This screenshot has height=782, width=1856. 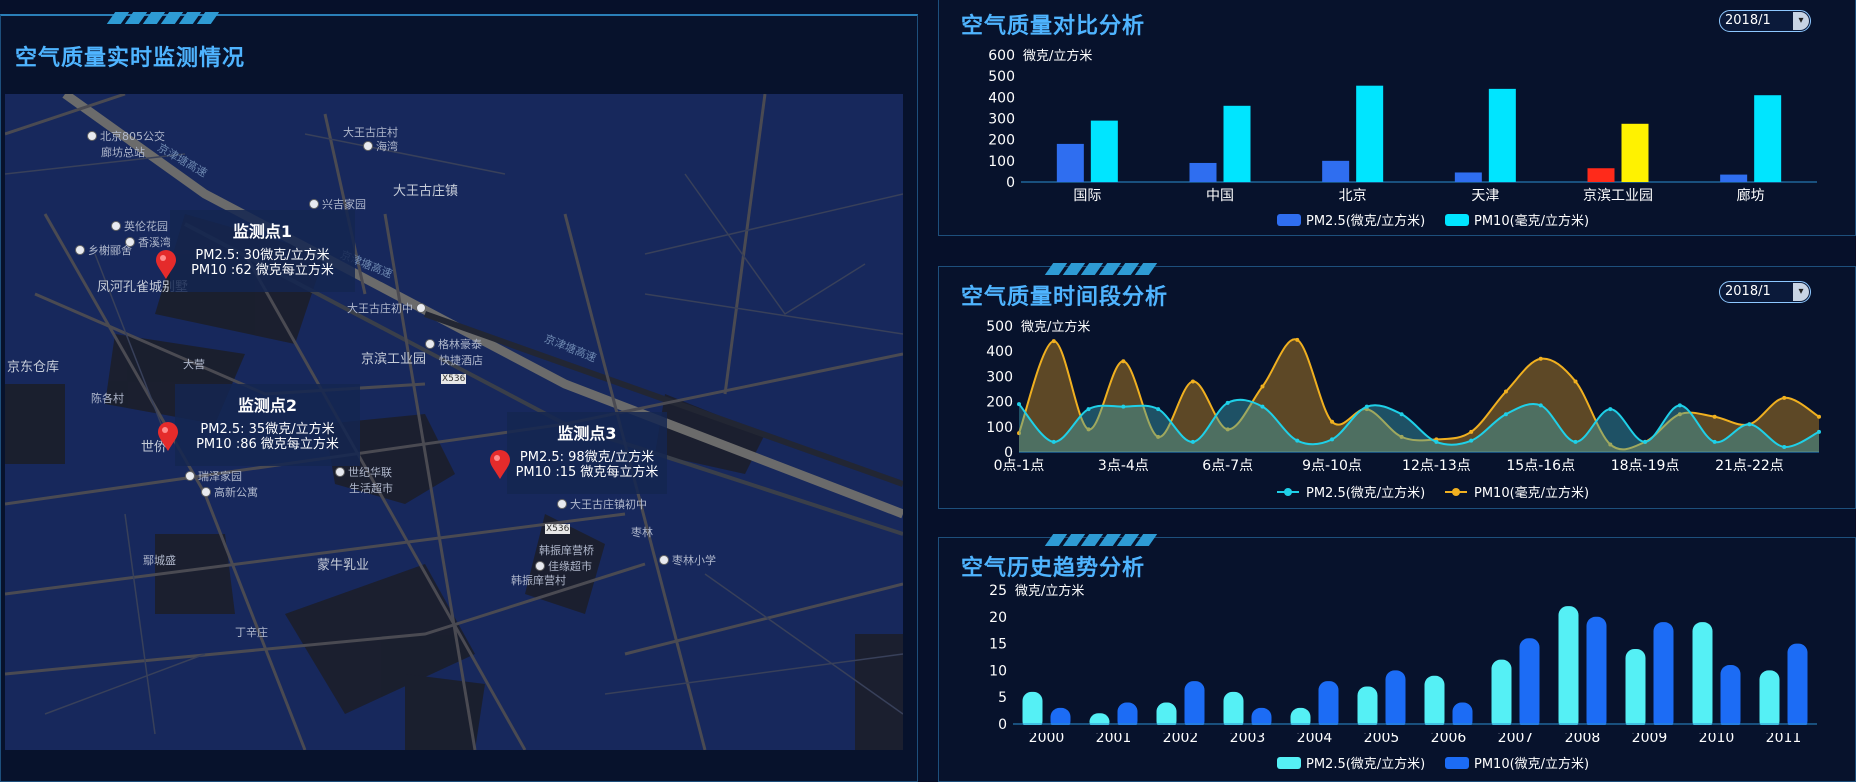 What do you see at coordinates (687, 560) in the screenshot?
I see `map-poi-label: 枣林小学` at bounding box center [687, 560].